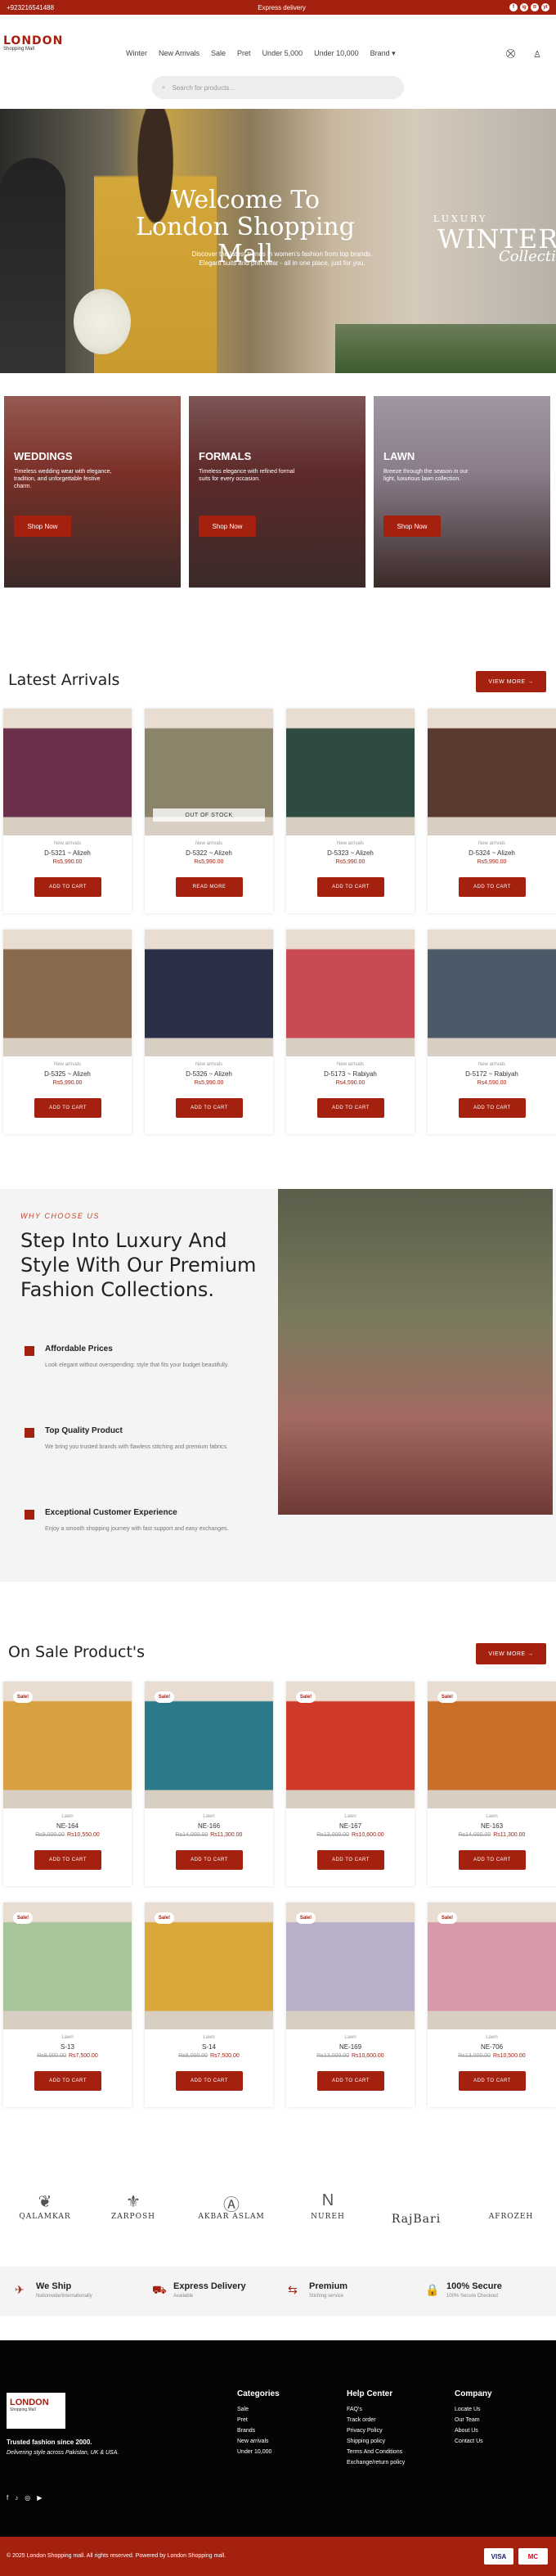 The height and width of the screenshot is (2576, 556). Describe the element at coordinates (336, 53) in the screenshot. I see `nav-under-10000: Under 10,000` at that location.